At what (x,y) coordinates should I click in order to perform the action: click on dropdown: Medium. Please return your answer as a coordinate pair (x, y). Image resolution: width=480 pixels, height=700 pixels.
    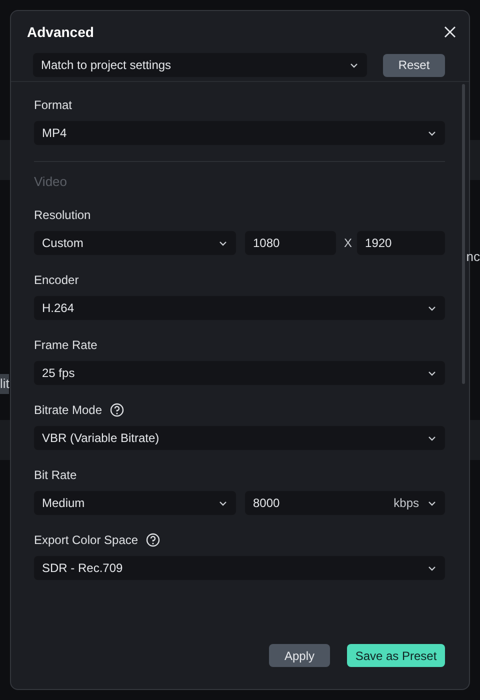
    Looking at the image, I should click on (135, 502).